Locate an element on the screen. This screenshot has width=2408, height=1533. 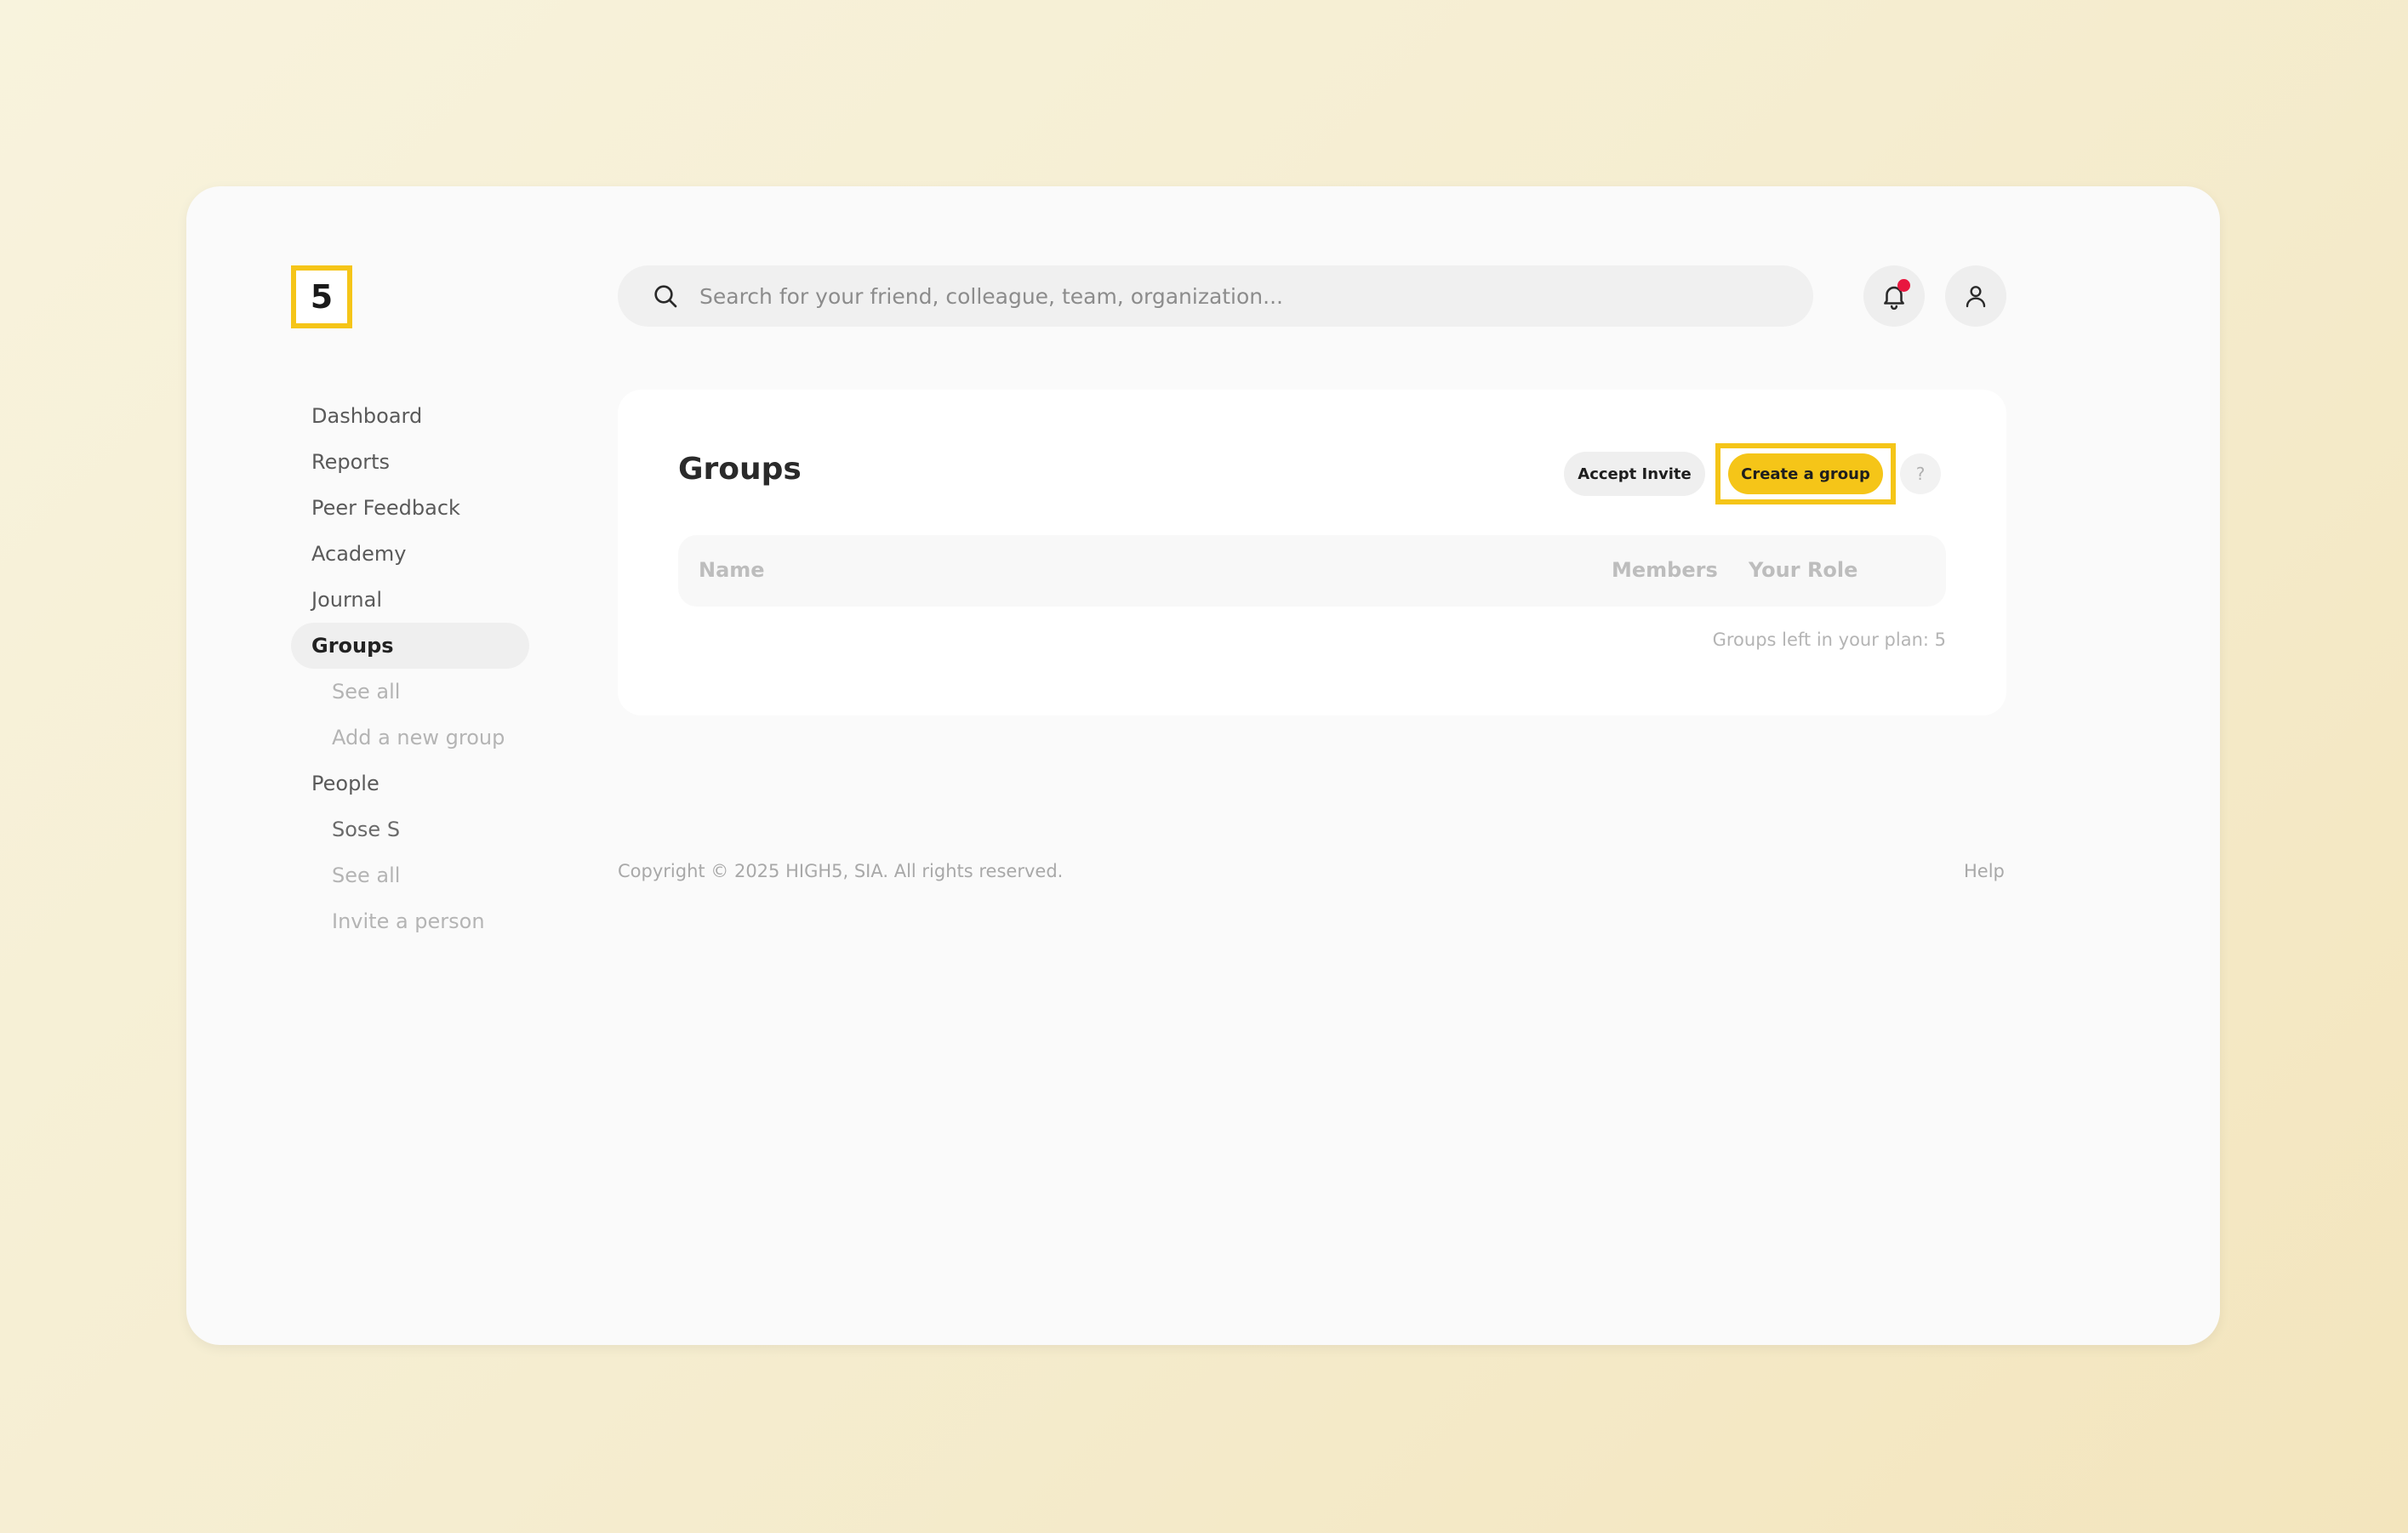
sidebar-item-reports: Reports is located at coordinates (410, 462).